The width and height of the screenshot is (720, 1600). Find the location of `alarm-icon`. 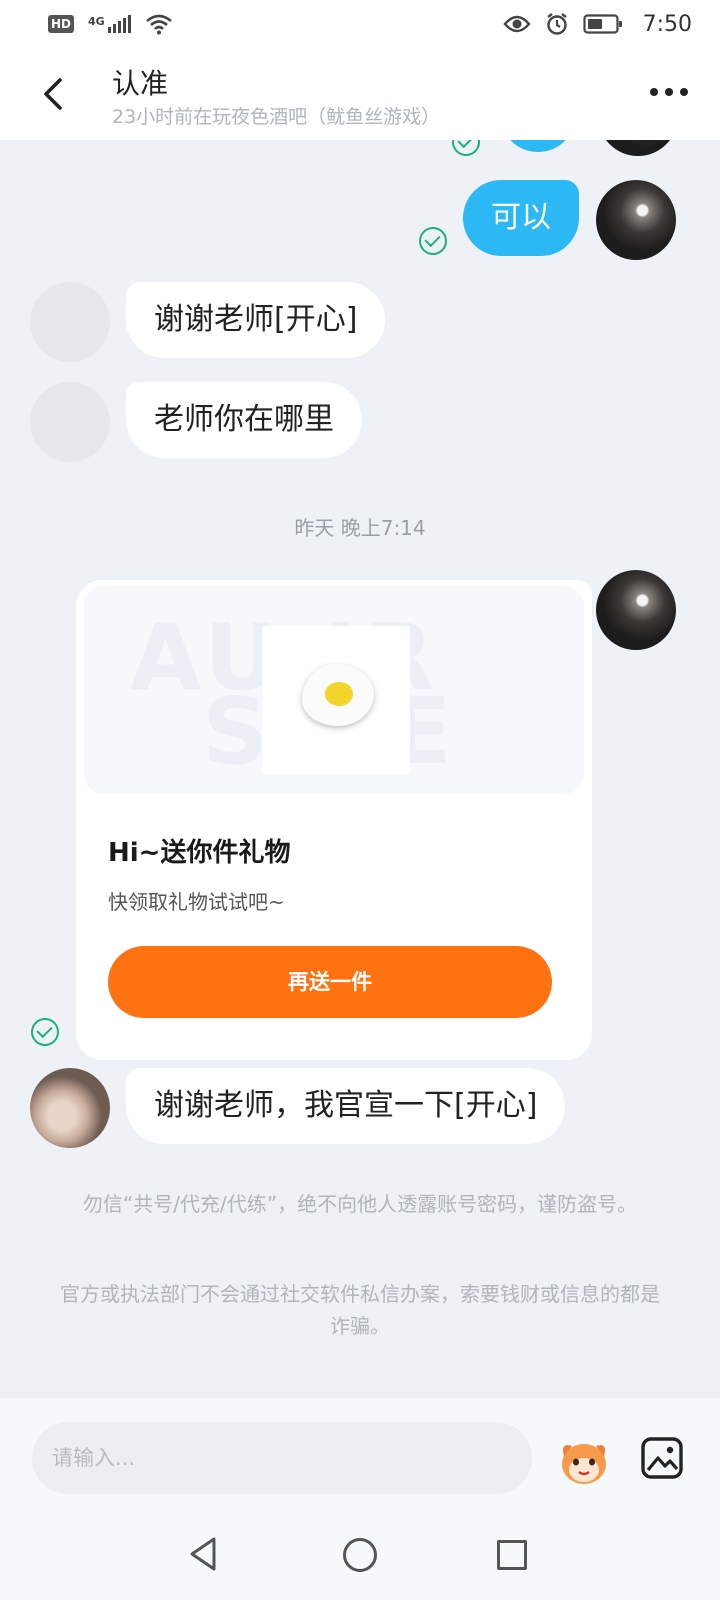

alarm-icon is located at coordinates (556, 24).